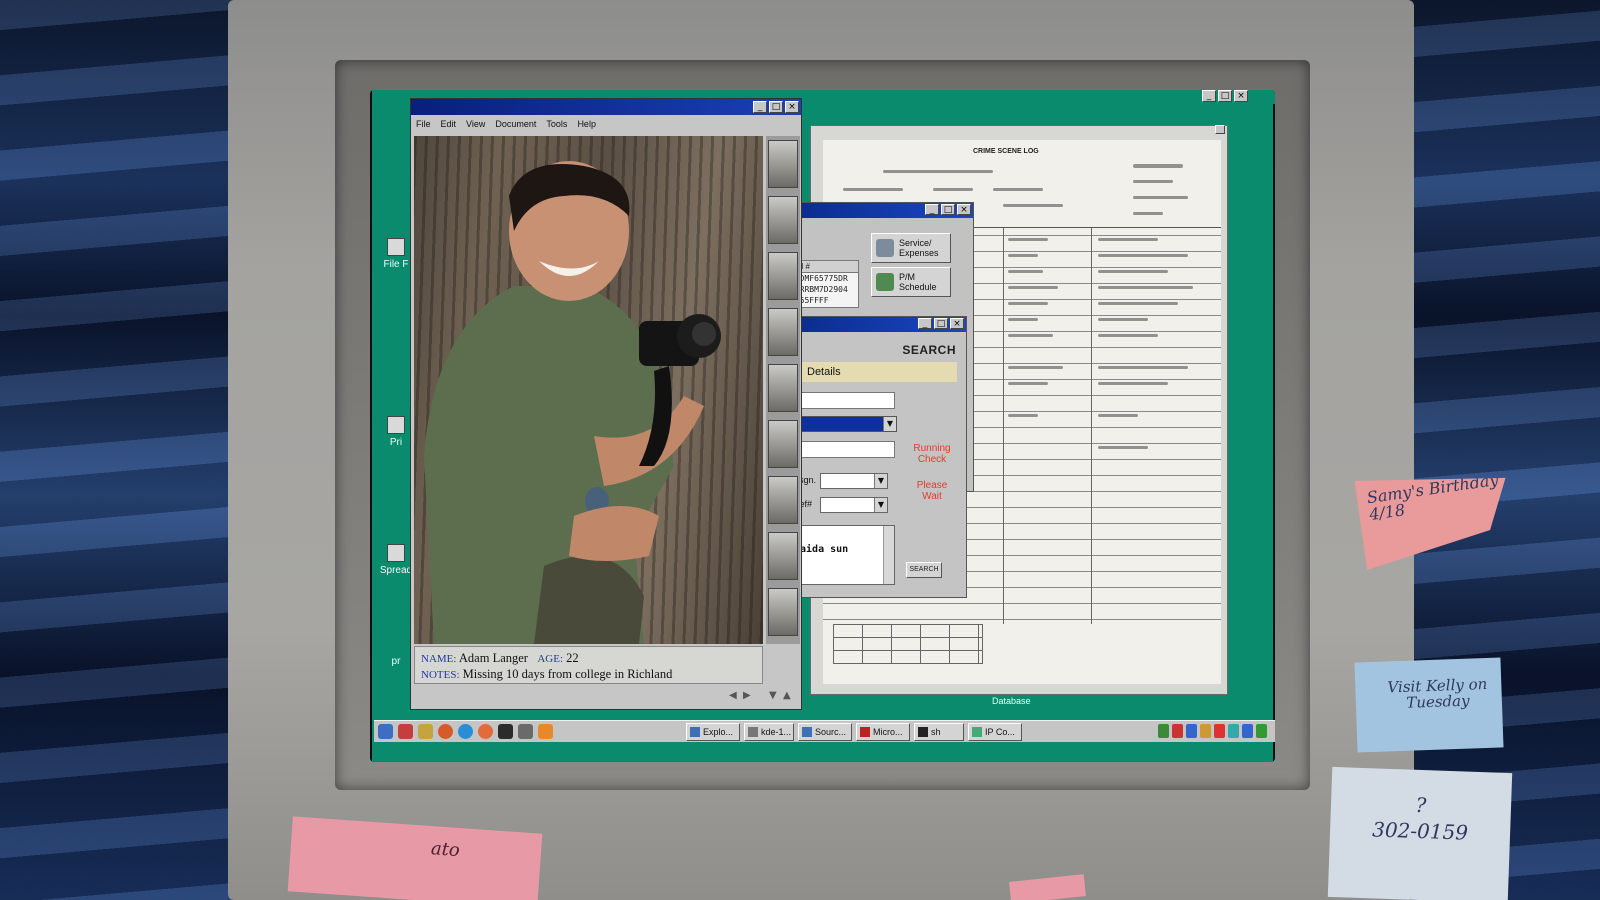  I want to click on sync-icon, so click(1233, 731).